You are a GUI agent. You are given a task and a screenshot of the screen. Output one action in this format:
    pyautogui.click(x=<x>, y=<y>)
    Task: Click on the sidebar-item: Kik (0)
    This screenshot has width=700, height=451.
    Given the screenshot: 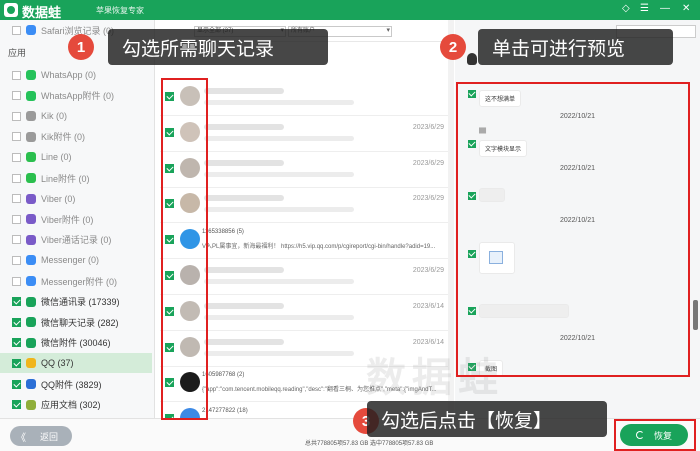 What is the action you would take?
    pyautogui.click(x=76, y=116)
    